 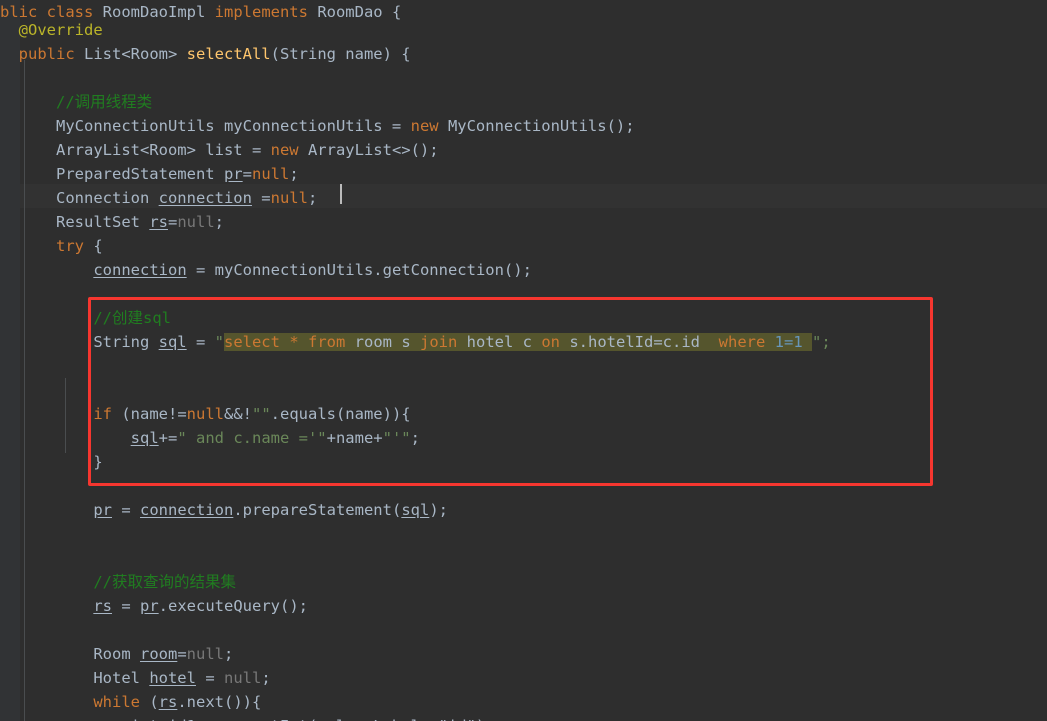 What do you see at coordinates (341, 194) in the screenshot?
I see `text-caret` at bounding box center [341, 194].